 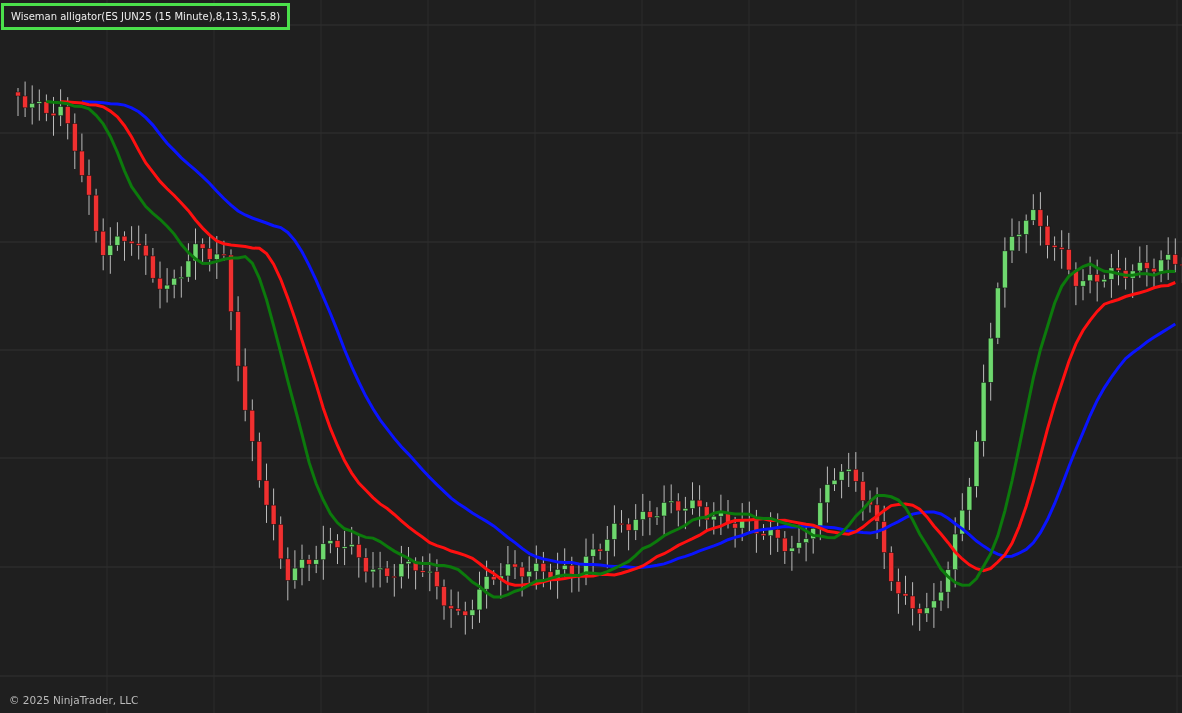 What do you see at coordinates (146, 16) in the screenshot?
I see `indicator-label: Wiseman alligator(ES JUN25 (15 Minute),8,13,3,5,5,8)` at bounding box center [146, 16].